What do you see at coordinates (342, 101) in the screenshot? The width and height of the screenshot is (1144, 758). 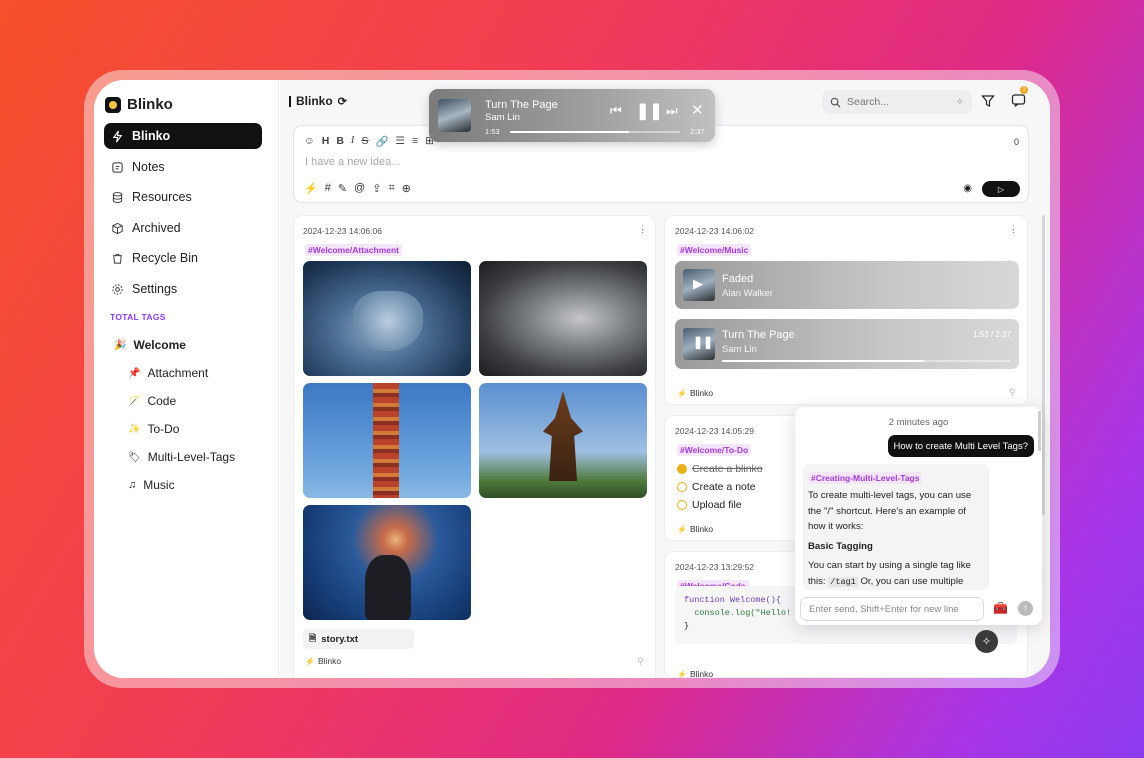 I see `refresh-icon: ⟳` at bounding box center [342, 101].